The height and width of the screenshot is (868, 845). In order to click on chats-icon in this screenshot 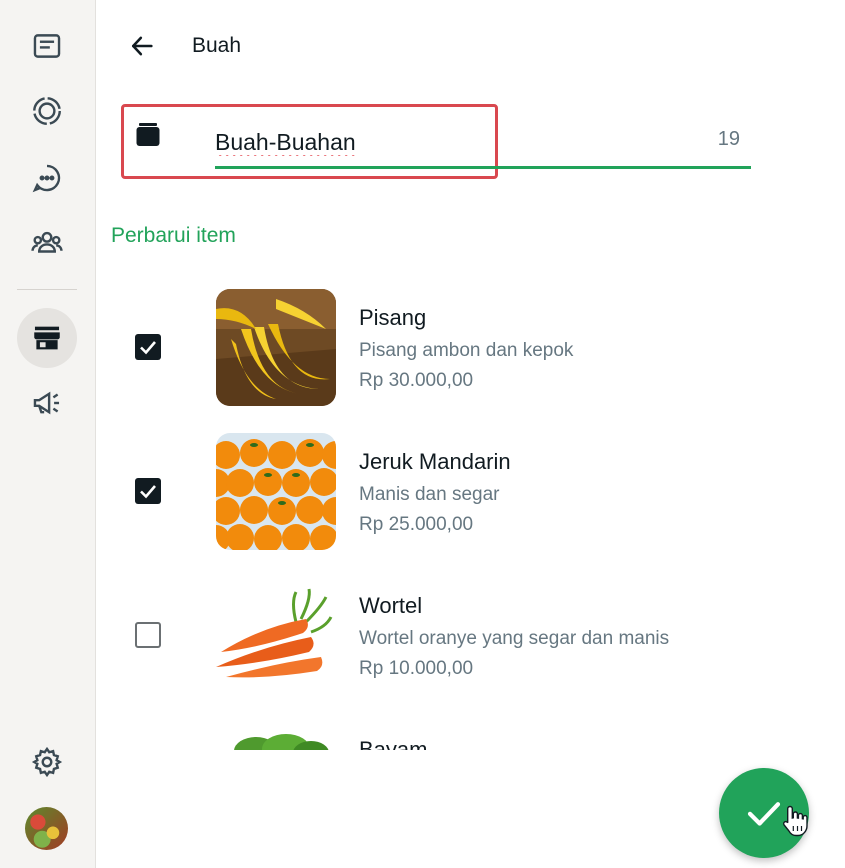, I will do `click(47, 46)`.